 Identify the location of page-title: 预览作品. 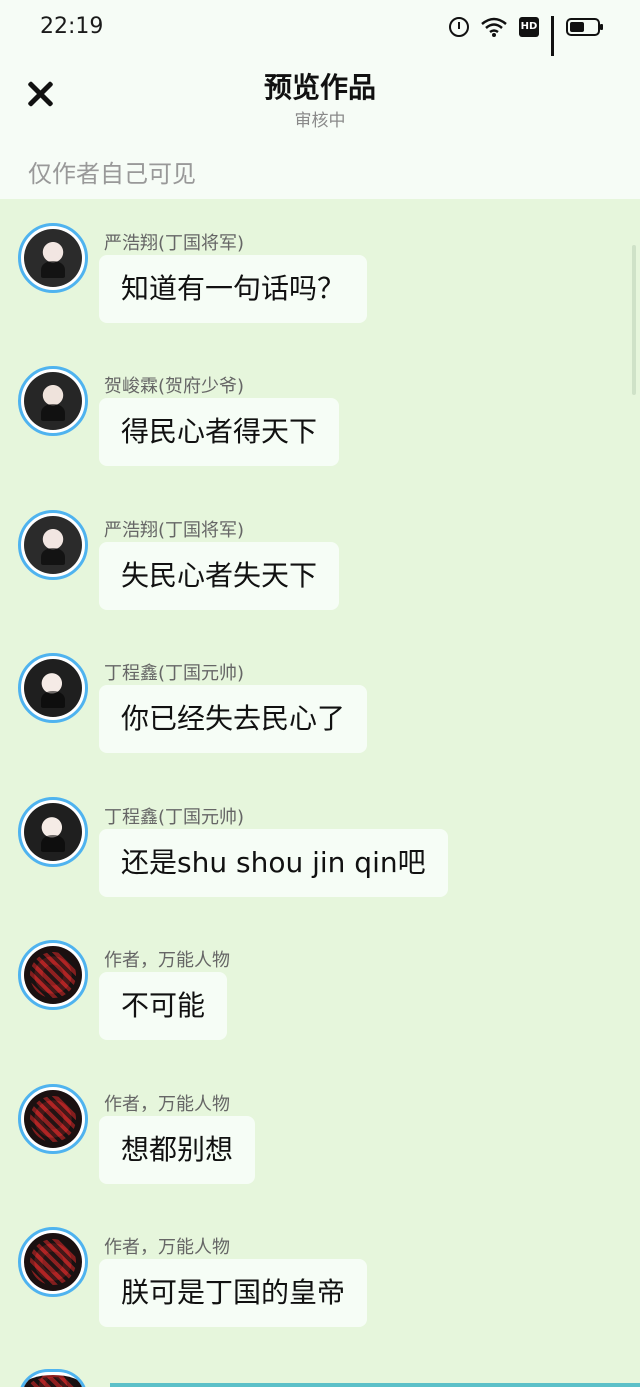
(319, 87).